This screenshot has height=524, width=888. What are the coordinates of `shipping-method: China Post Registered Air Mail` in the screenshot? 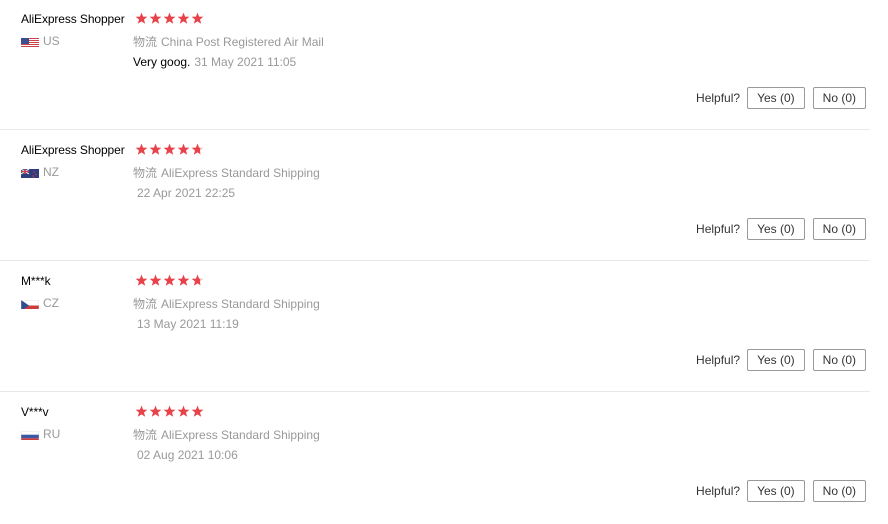 It's located at (242, 42).